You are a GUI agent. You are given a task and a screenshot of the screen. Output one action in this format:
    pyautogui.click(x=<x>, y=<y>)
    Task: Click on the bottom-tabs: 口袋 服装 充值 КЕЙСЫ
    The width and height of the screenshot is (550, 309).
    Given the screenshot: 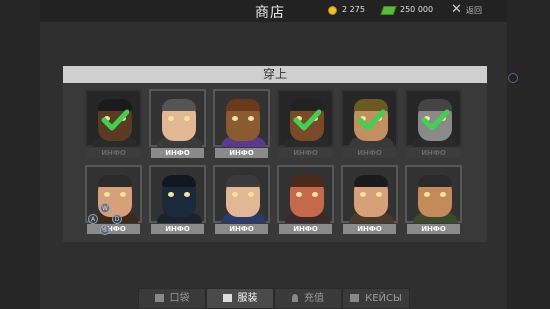 What is the action you would take?
    pyautogui.click(x=274, y=298)
    